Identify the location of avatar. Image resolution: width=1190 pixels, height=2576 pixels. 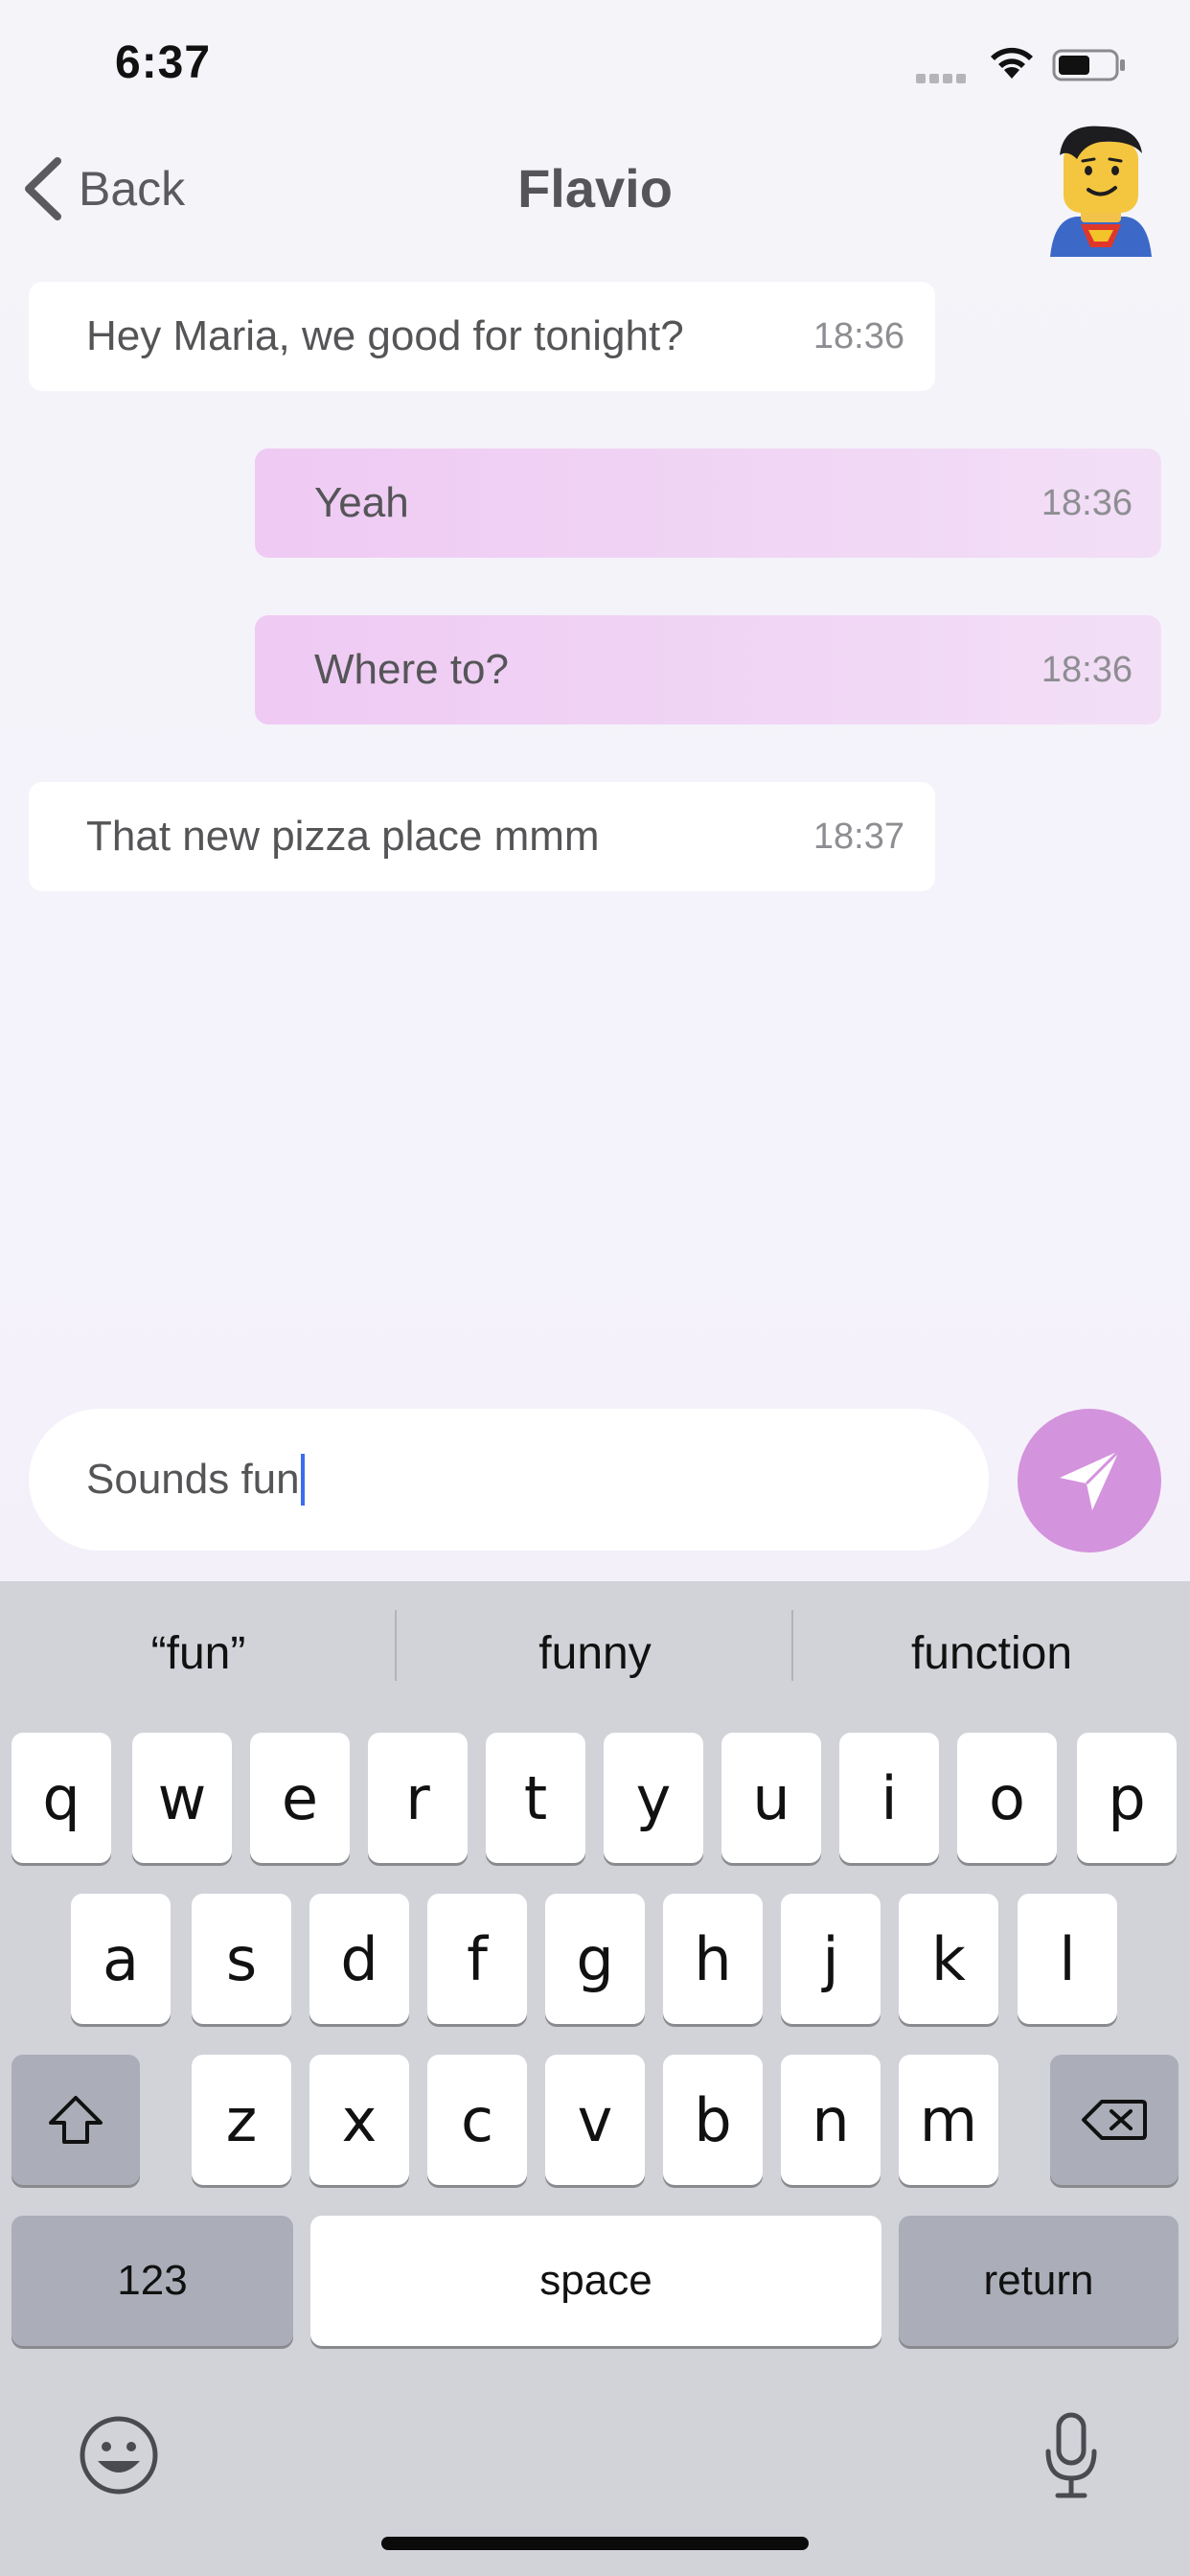
(1101, 189).